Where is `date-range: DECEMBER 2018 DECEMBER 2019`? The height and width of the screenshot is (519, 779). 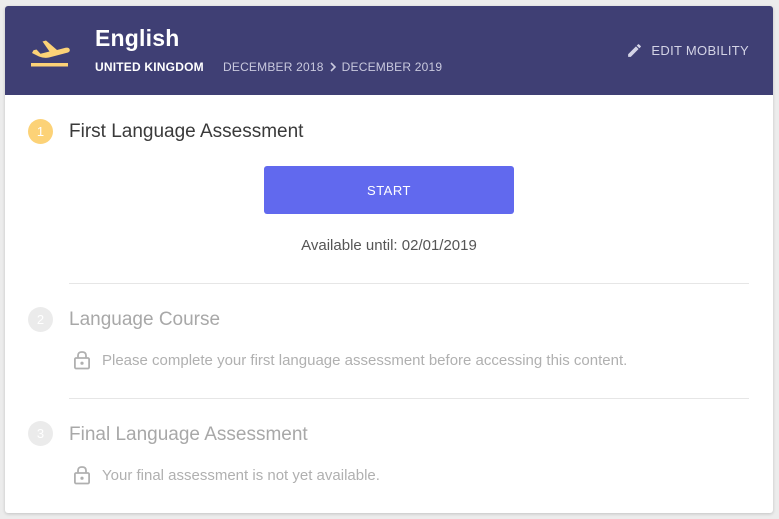 date-range: DECEMBER 2018 DECEMBER 2019 is located at coordinates (332, 67).